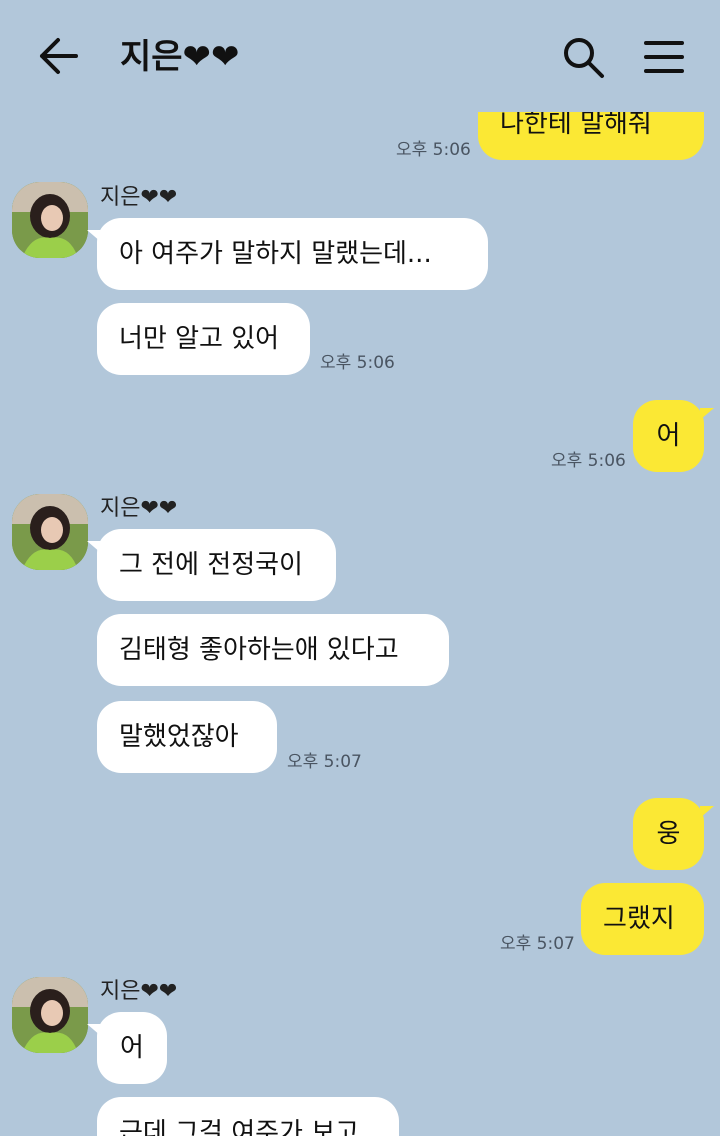  Describe the element at coordinates (211, 565) in the screenshot. I see `incoming-message: 그 전에 전정국이` at that location.